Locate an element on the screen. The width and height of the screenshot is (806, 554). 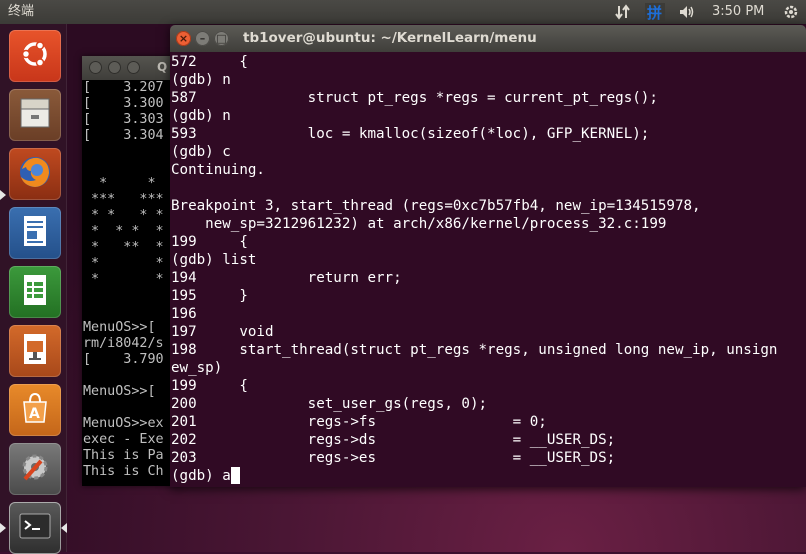
launcher-terminal-button is located at coordinates (35, 528).